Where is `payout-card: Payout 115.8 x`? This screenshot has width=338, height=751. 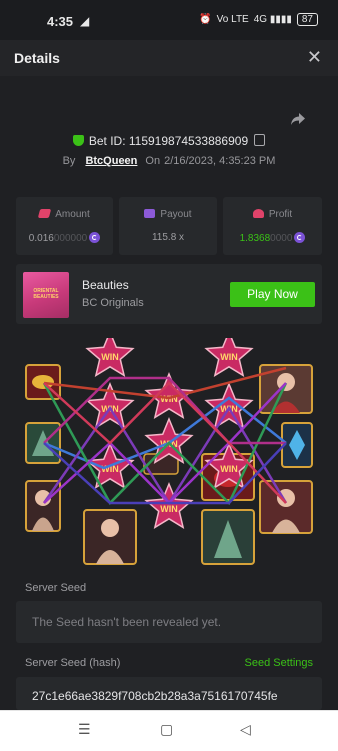
payout-card: Payout 115.8 x is located at coordinates (168, 226).